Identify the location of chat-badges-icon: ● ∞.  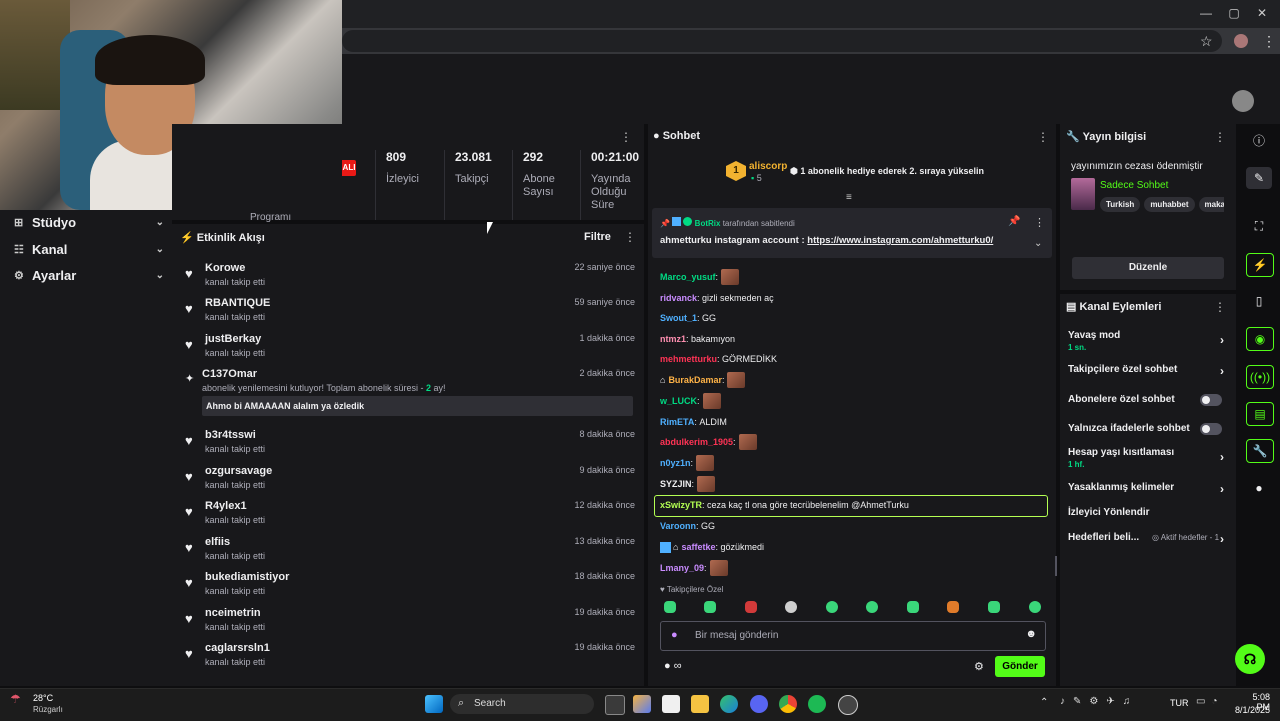
(673, 666).